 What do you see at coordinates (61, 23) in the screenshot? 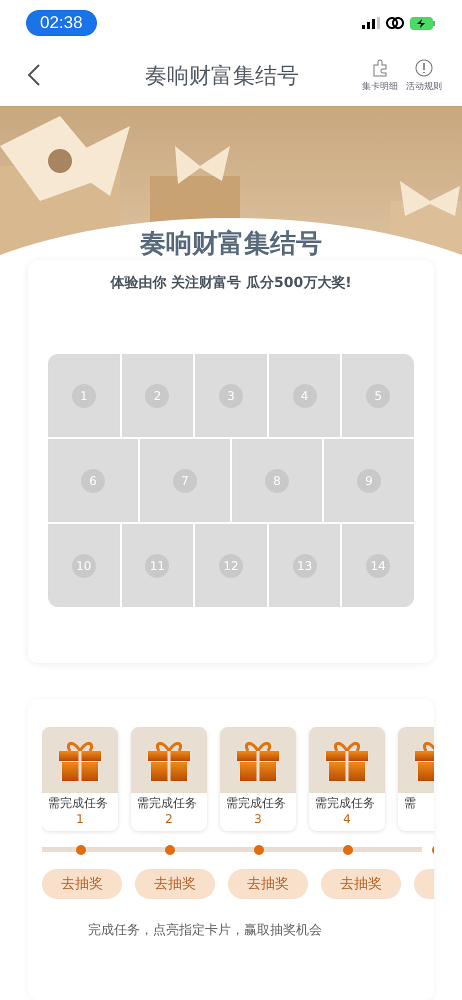
I see `status-time: 02:38` at bounding box center [61, 23].